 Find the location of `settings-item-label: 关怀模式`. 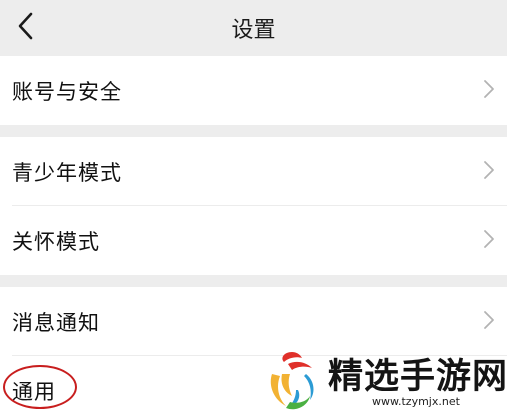

settings-item-label: 关怀模式 is located at coordinates (56, 241).